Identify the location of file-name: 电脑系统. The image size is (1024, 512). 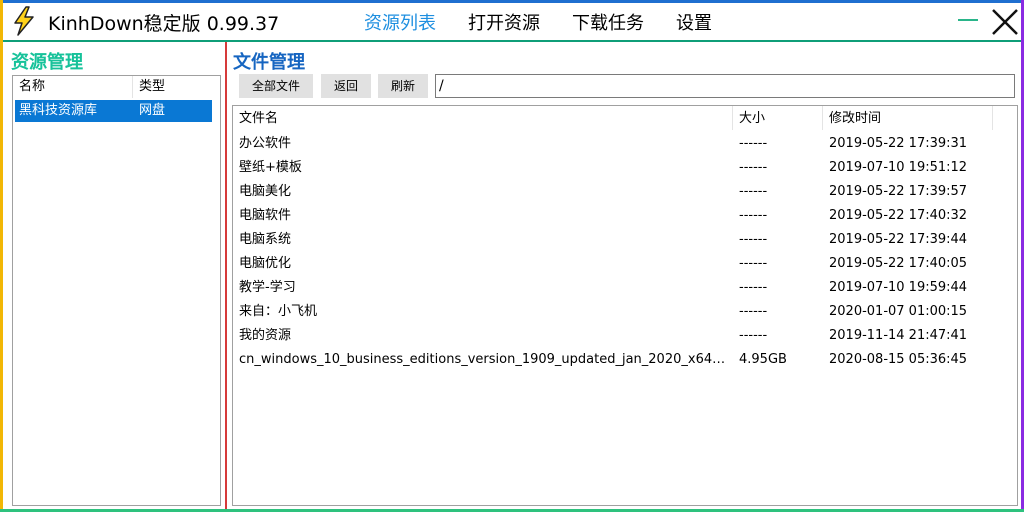
(265, 239).